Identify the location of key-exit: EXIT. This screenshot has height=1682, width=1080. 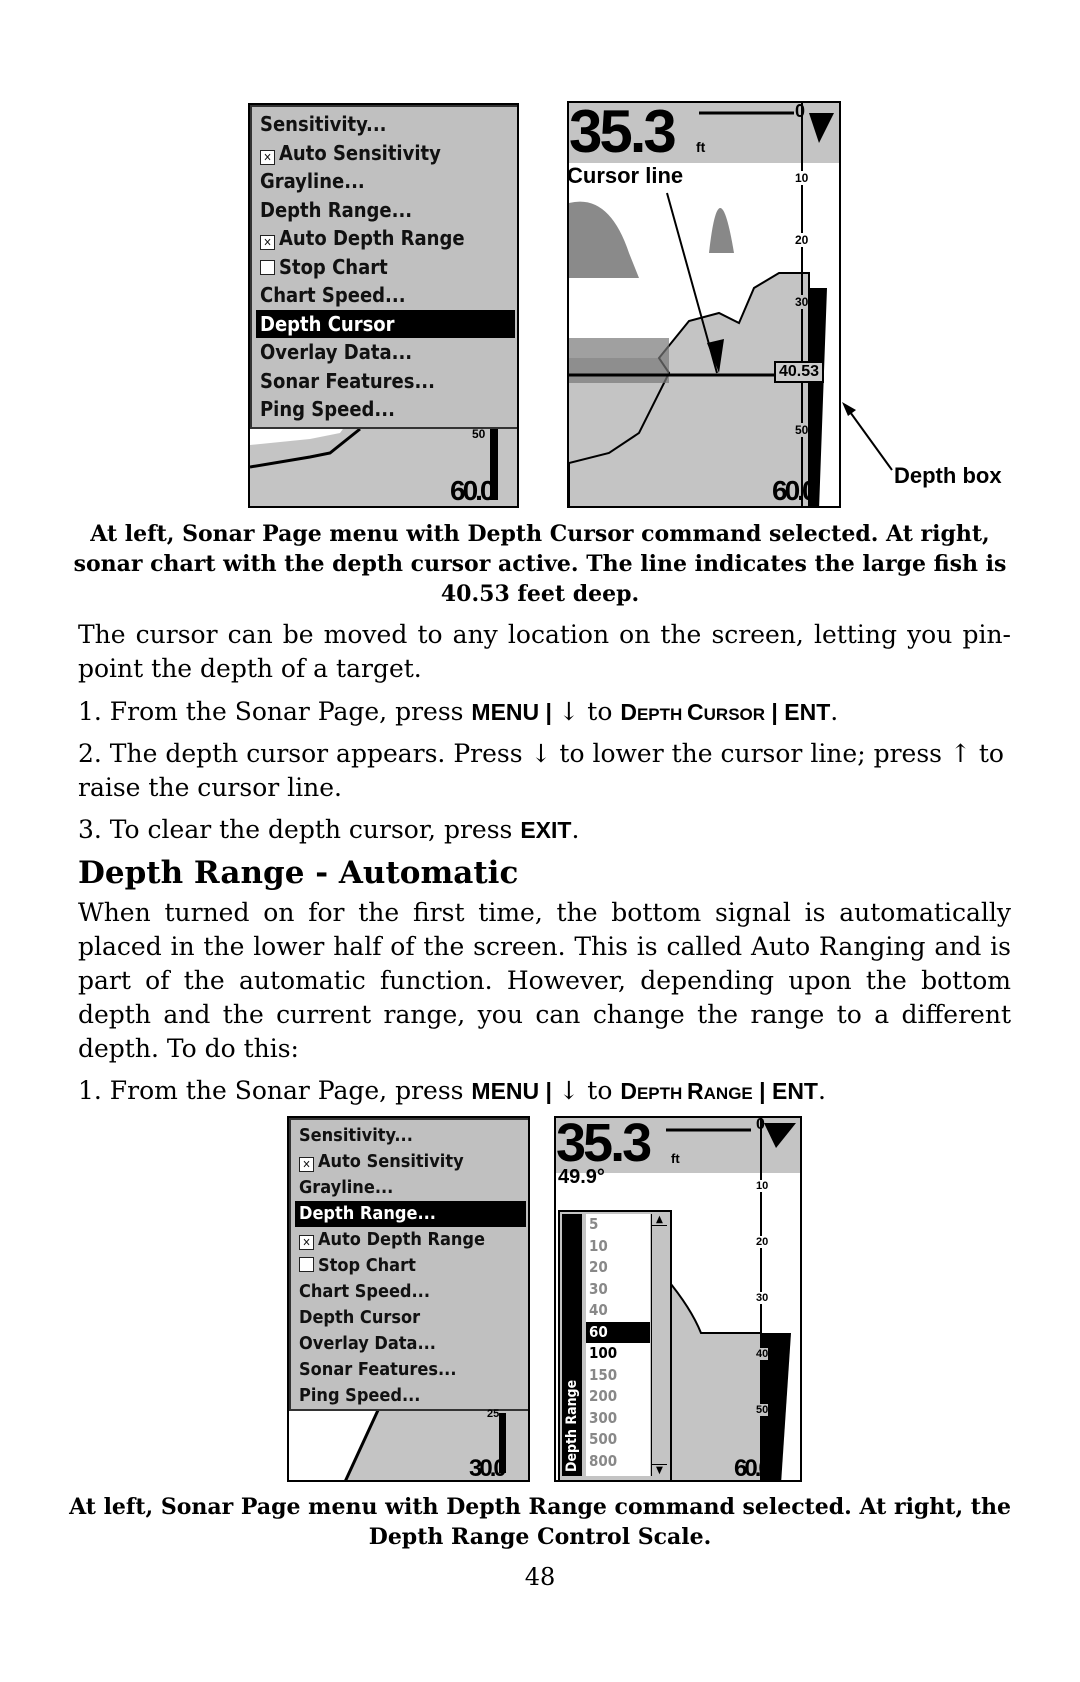
(546, 830).